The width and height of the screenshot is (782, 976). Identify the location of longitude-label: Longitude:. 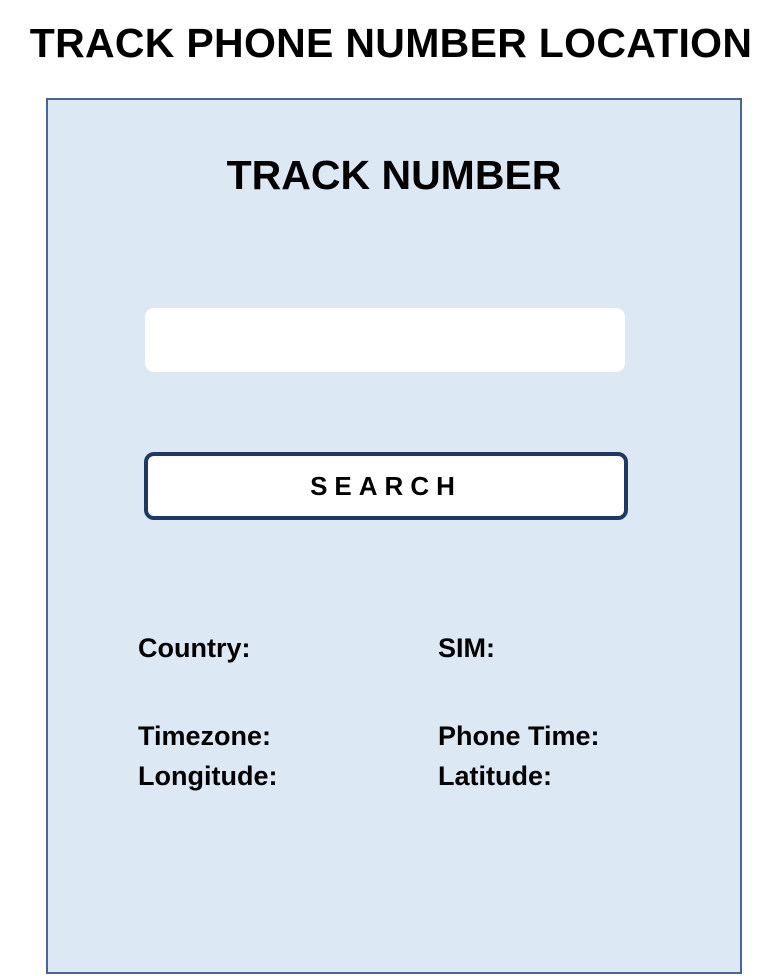
(208, 776).